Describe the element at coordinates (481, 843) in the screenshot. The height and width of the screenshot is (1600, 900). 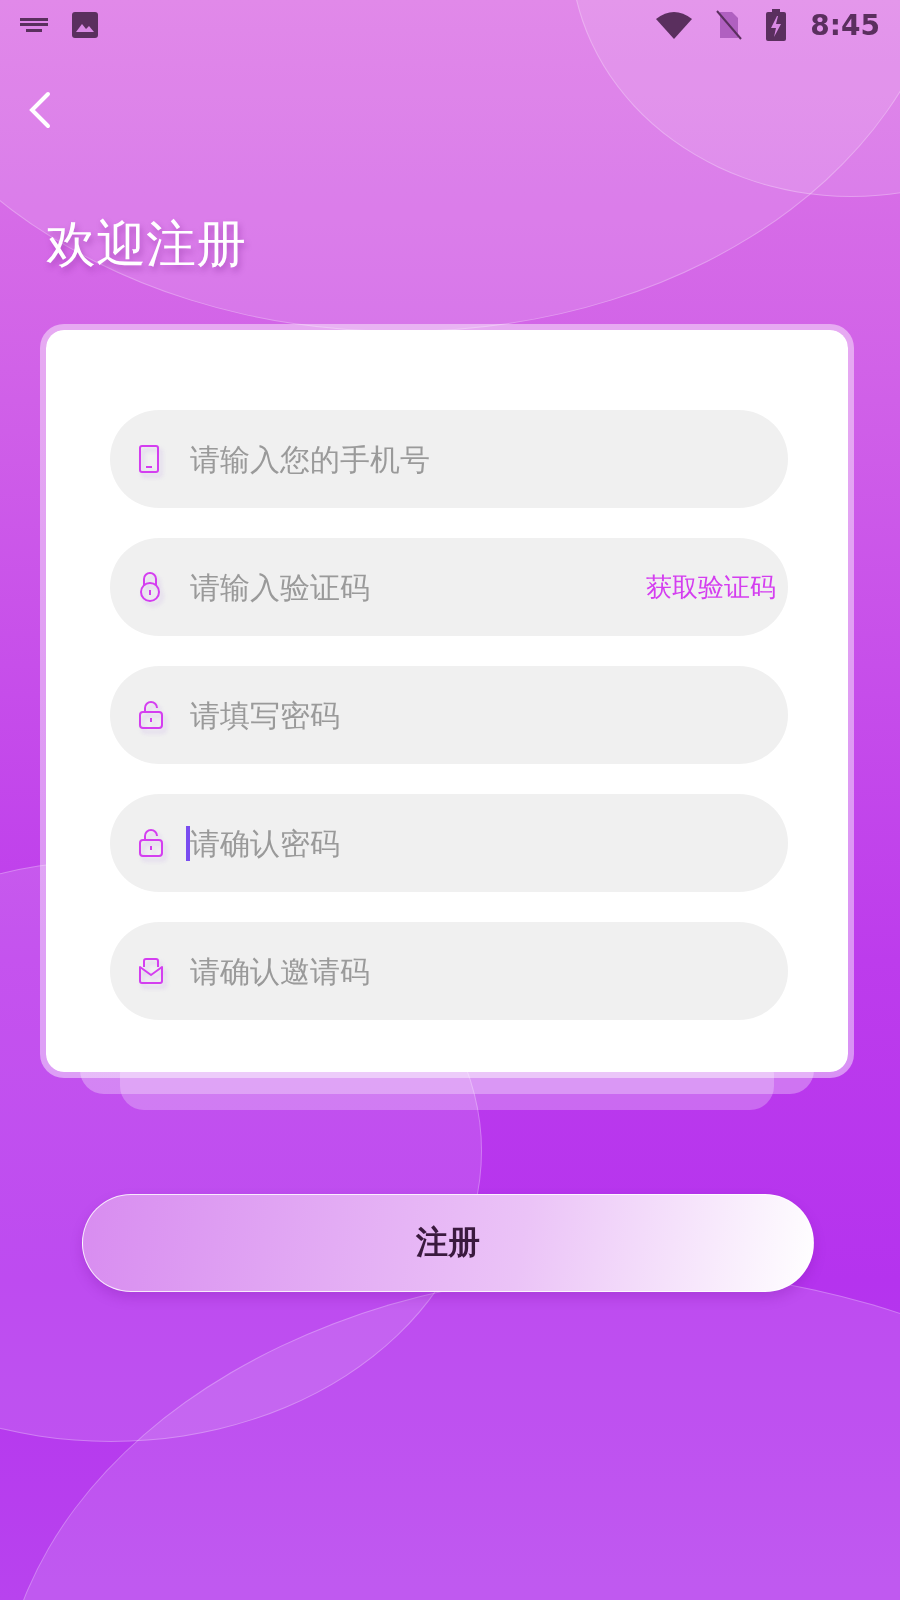
I see `text-input: 请确认密码` at that location.